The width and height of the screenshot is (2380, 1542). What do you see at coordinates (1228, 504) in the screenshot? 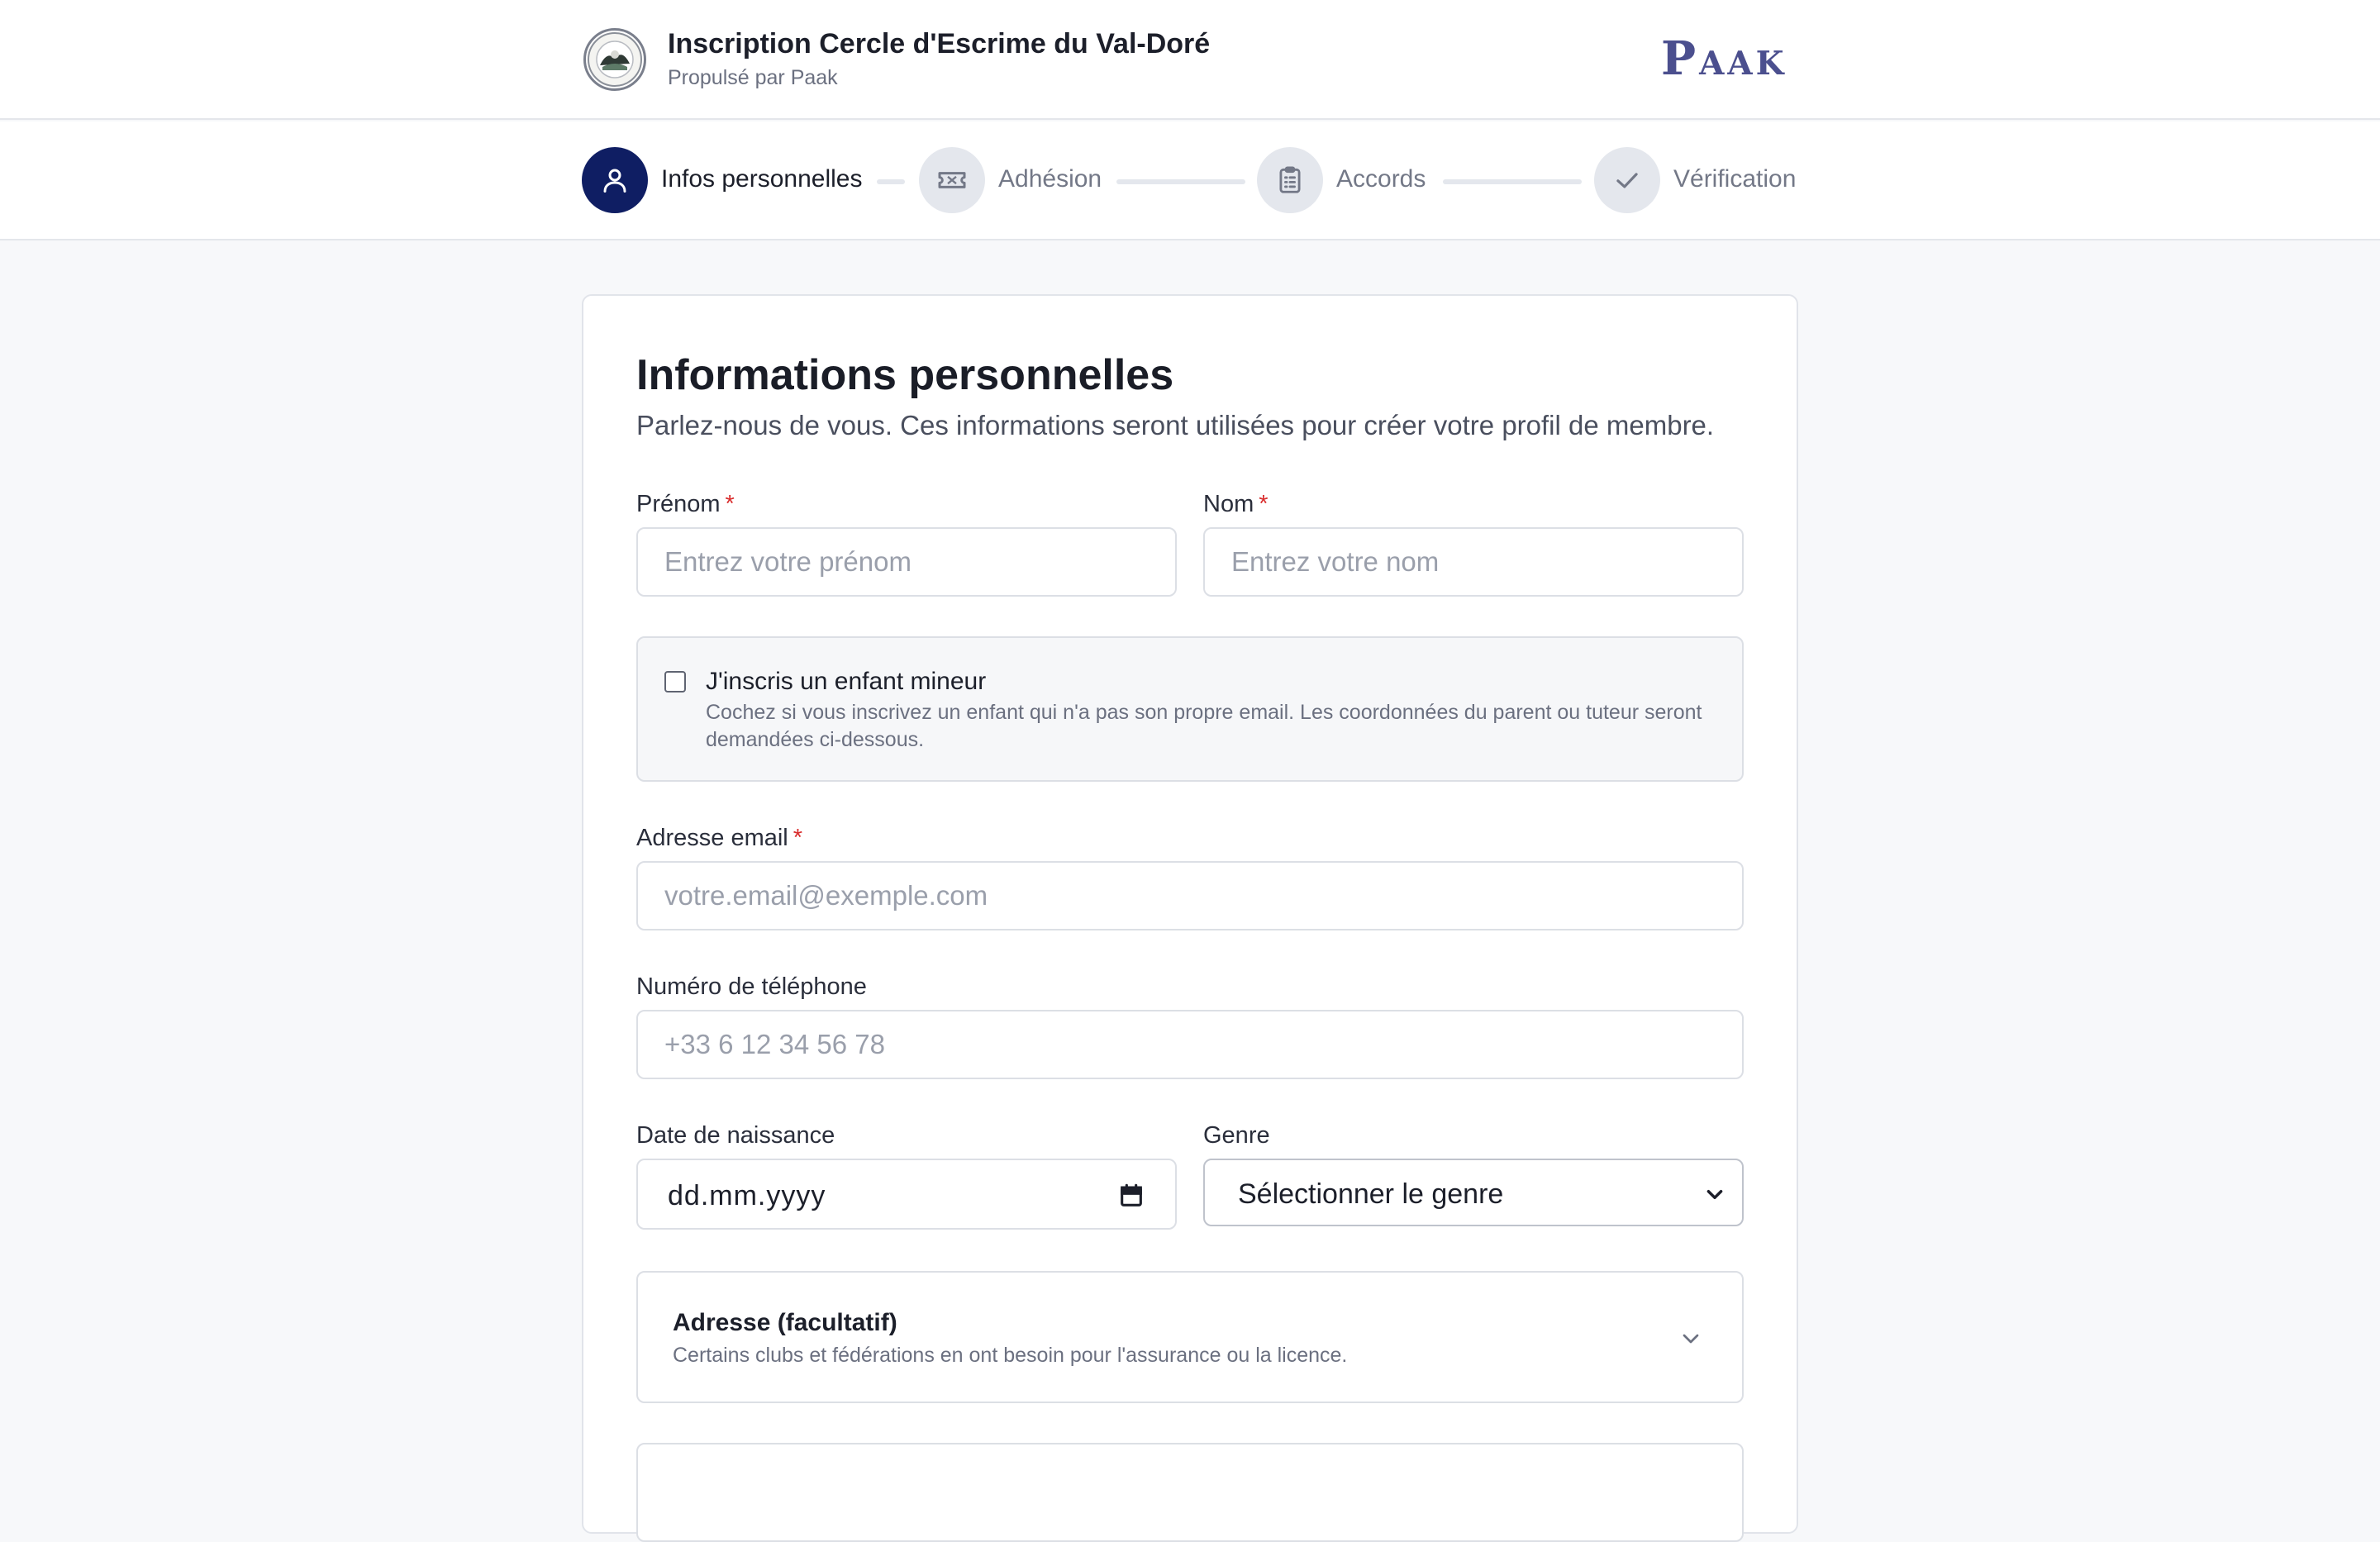
I see `last-name-label-text: Nom` at bounding box center [1228, 504].